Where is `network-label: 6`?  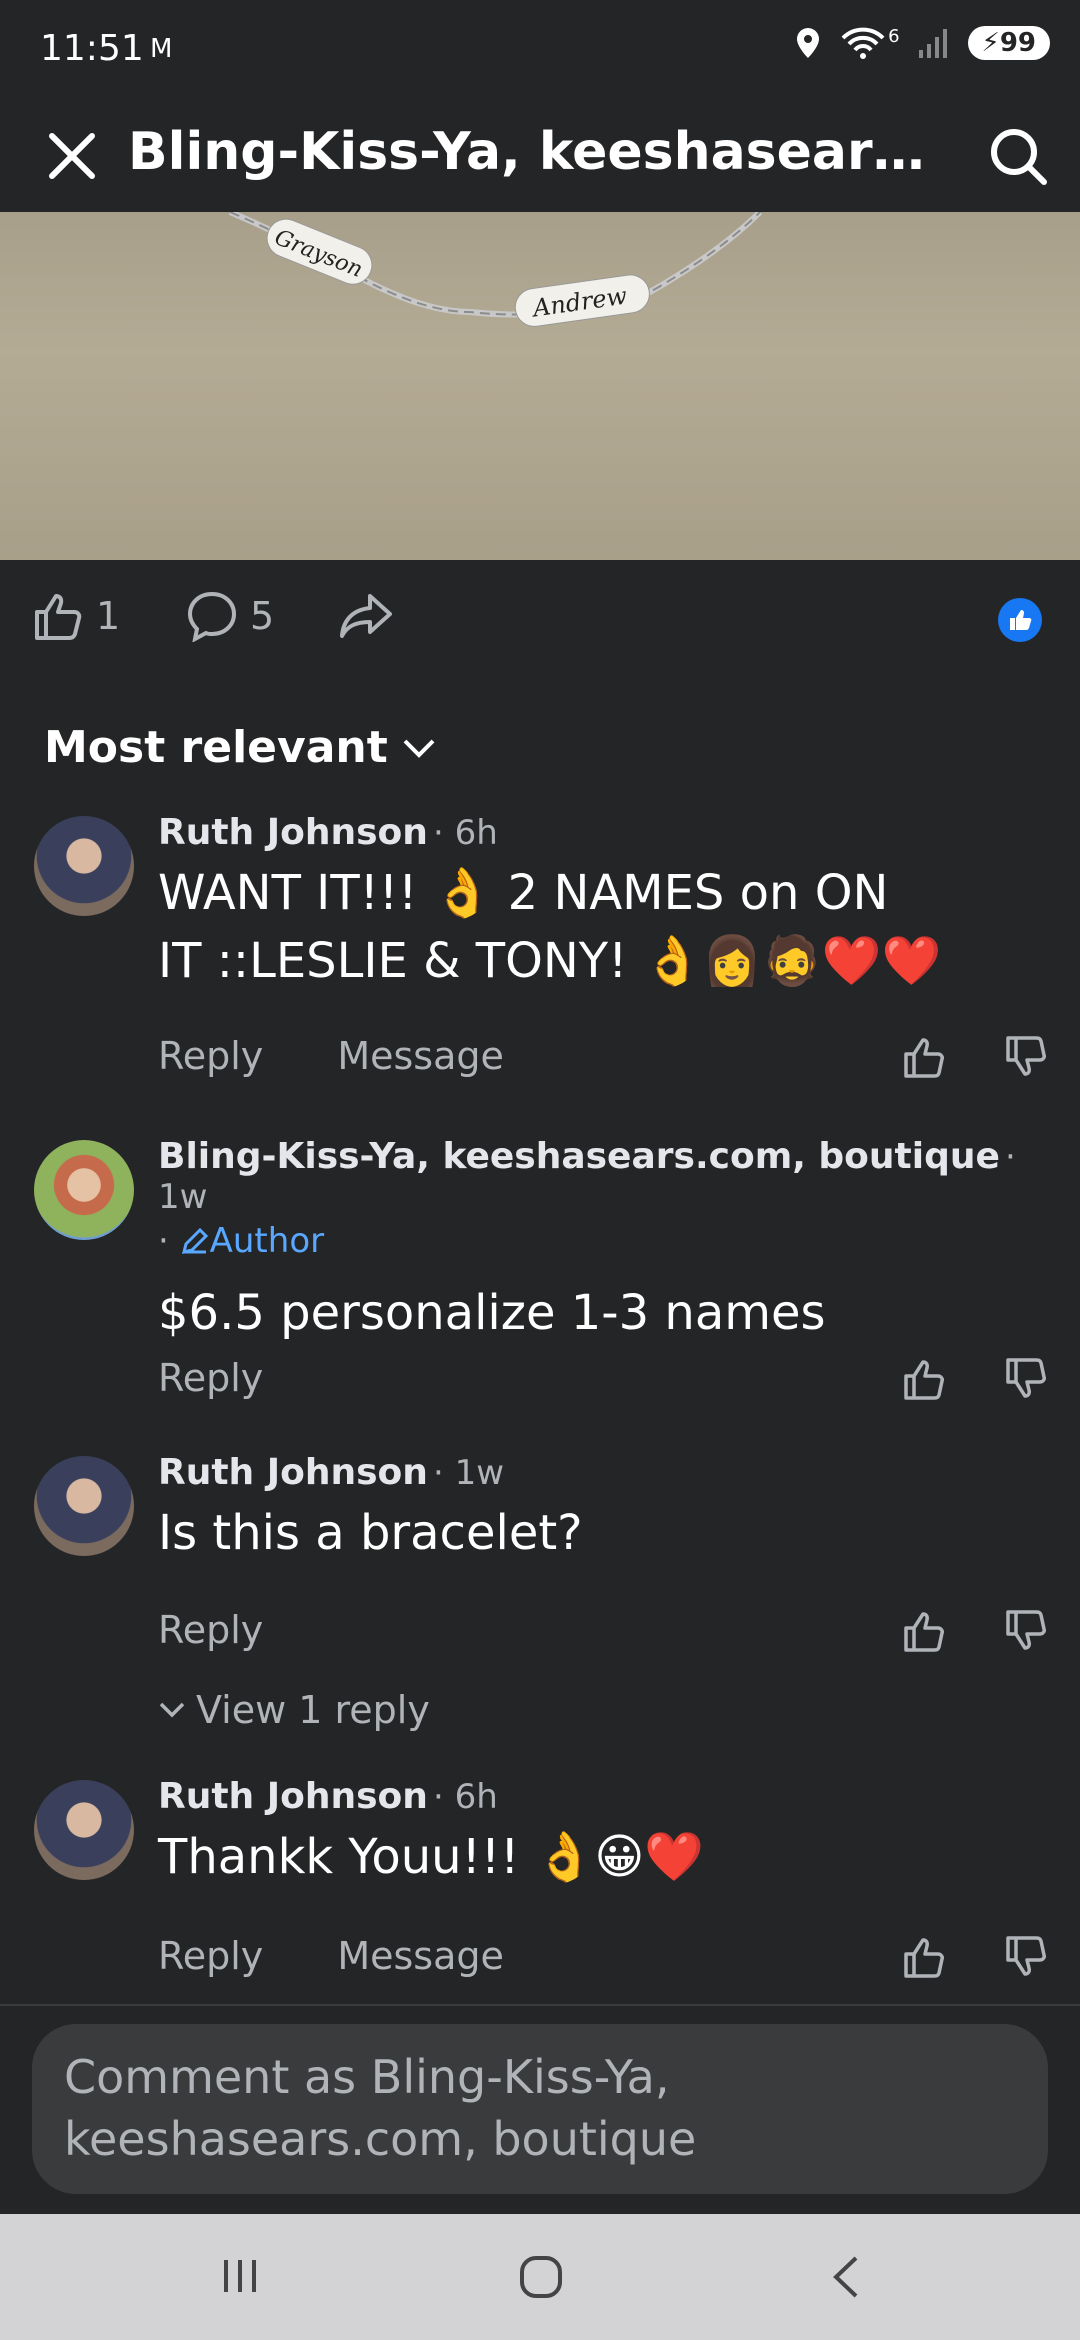
network-label: 6 is located at coordinates (894, 36).